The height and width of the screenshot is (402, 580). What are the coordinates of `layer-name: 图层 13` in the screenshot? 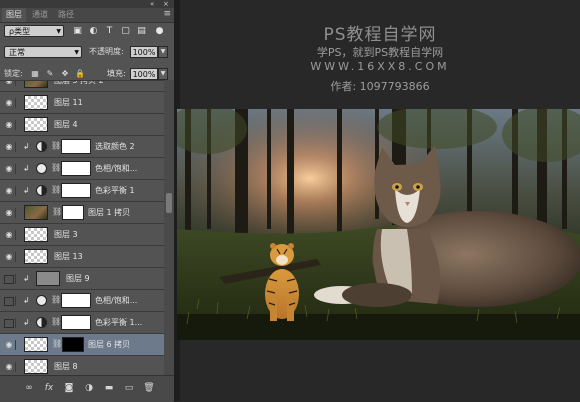 It's located at (68, 256).